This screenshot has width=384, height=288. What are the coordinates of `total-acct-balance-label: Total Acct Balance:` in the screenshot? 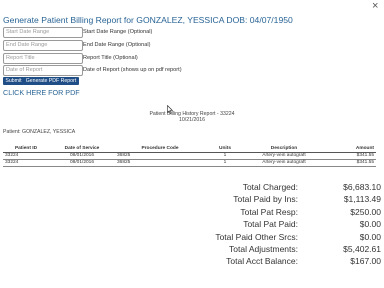 It's located at (262, 261).